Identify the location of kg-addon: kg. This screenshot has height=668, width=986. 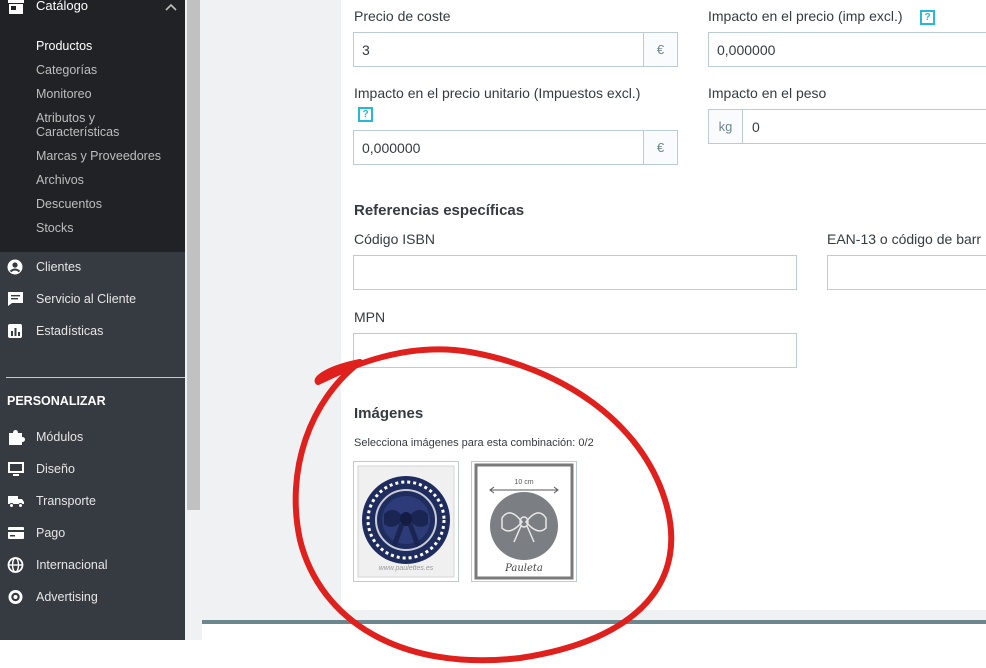
(726, 126).